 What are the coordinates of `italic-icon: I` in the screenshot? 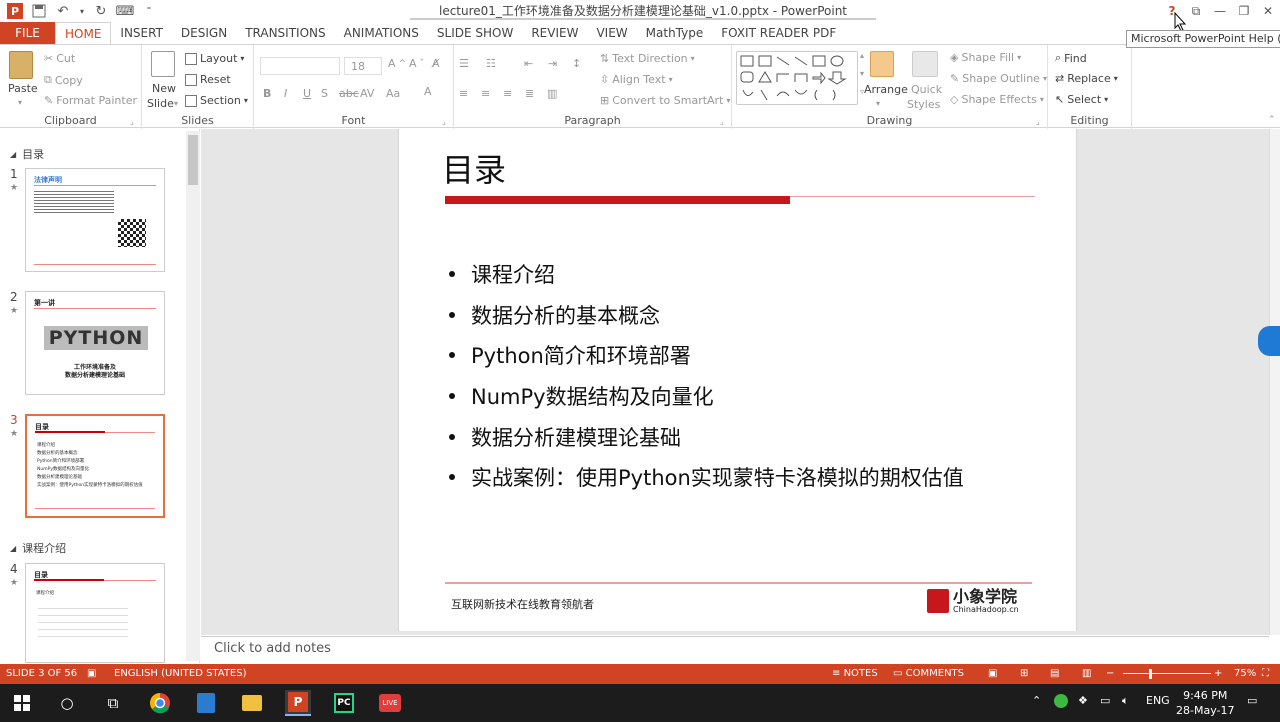 It's located at (285, 93).